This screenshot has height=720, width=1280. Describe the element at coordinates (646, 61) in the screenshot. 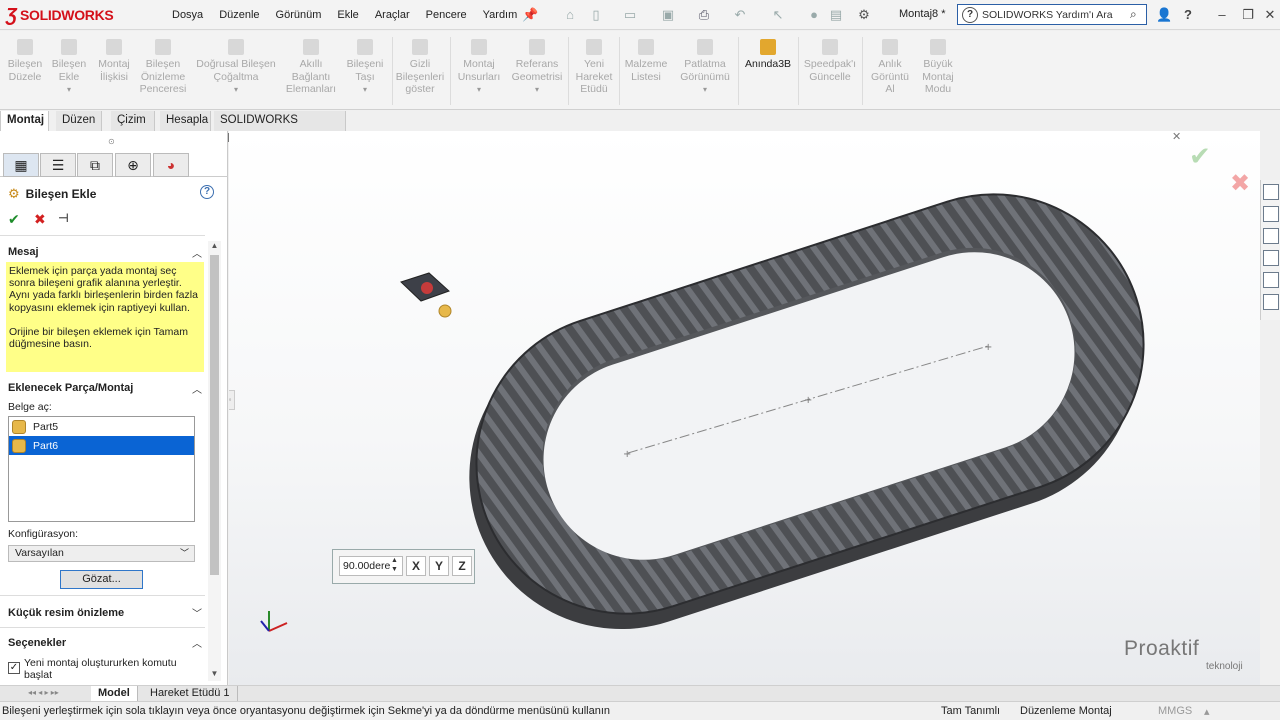

I see `cmd-malzeme-listesi: Malzeme Listesi` at that location.